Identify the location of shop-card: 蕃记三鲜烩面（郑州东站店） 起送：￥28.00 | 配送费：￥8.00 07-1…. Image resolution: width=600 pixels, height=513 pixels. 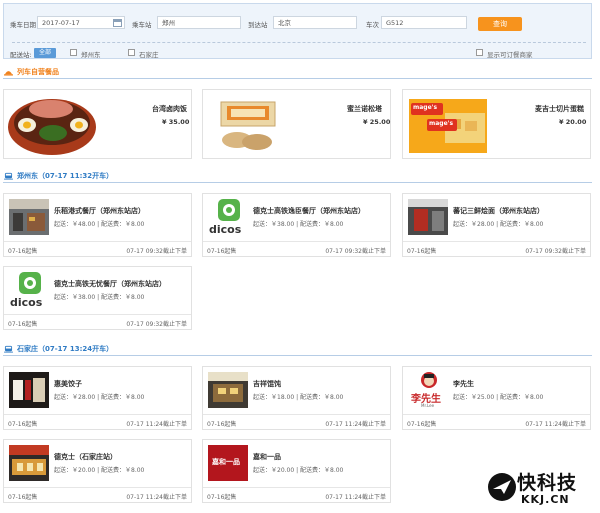
(496, 225).